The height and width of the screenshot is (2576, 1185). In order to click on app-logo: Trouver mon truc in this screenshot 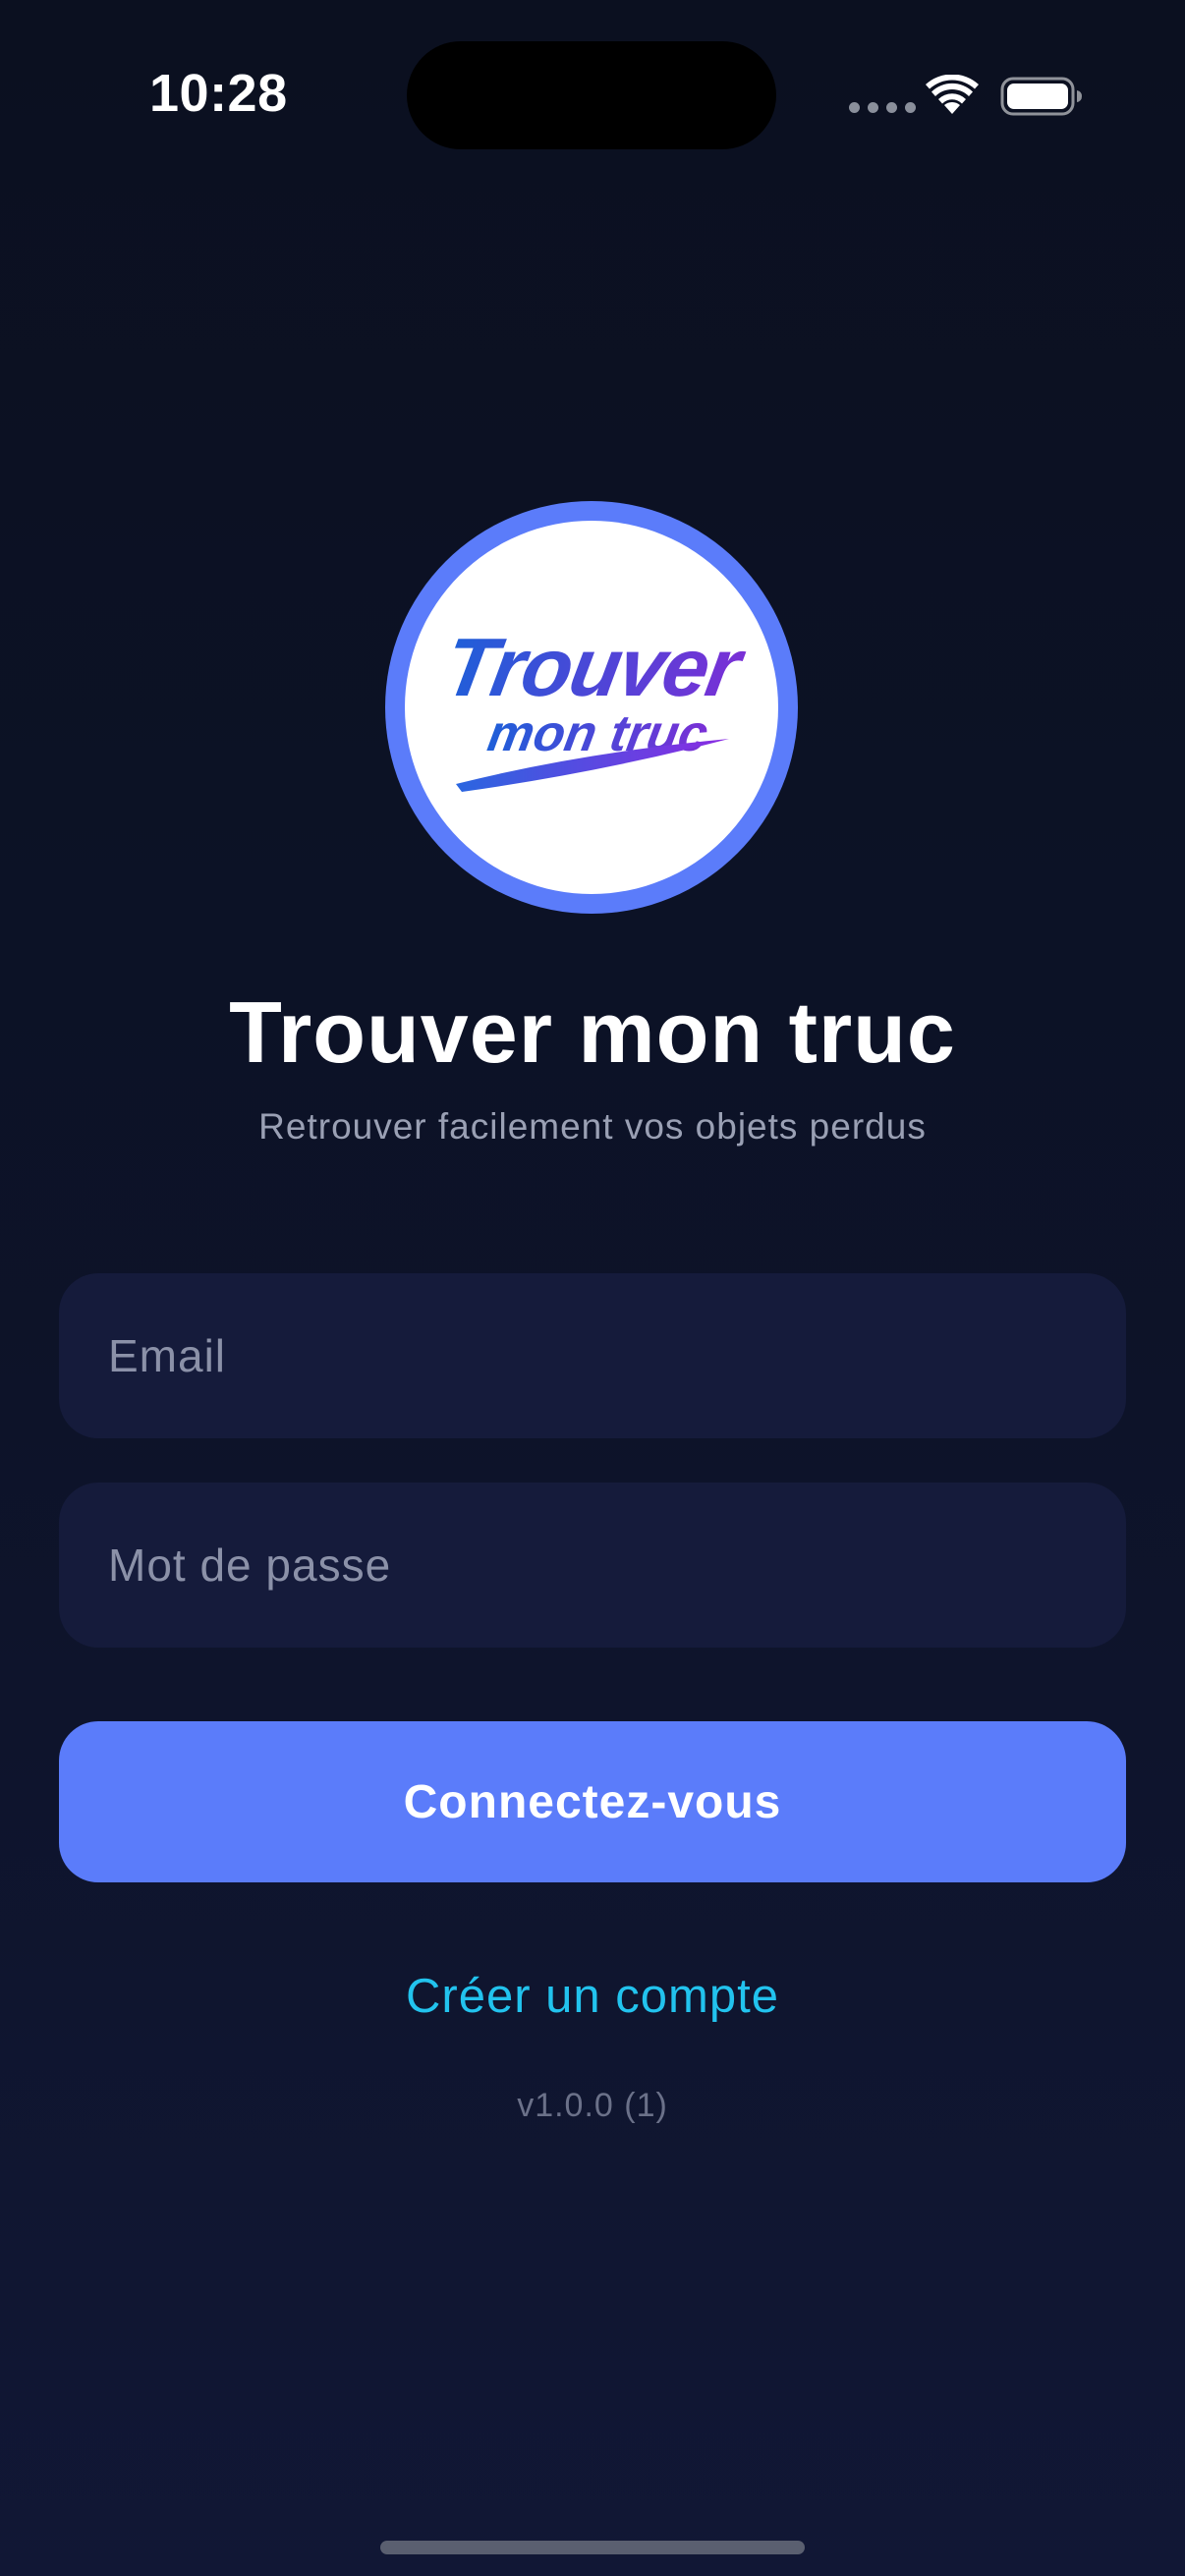, I will do `click(592, 707)`.